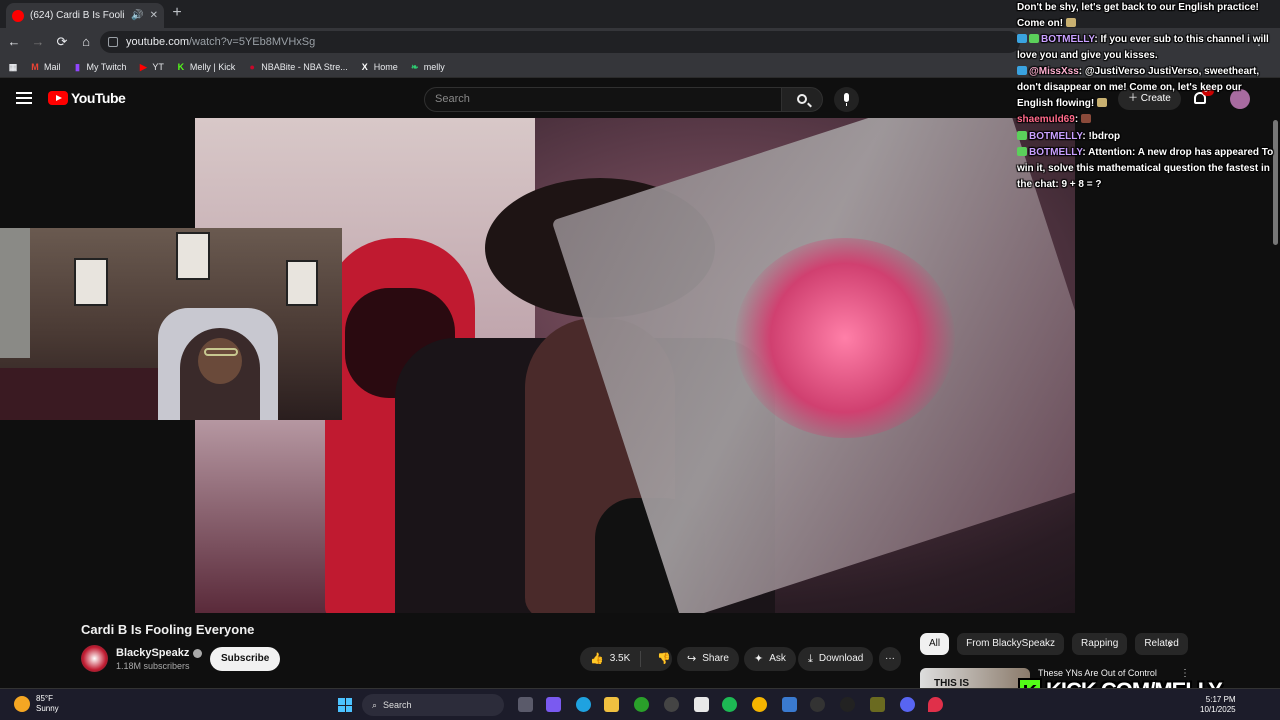  What do you see at coordinates (907, 704) in the screenshot?
I see `discord-icon` at bounding box center [907, 704].